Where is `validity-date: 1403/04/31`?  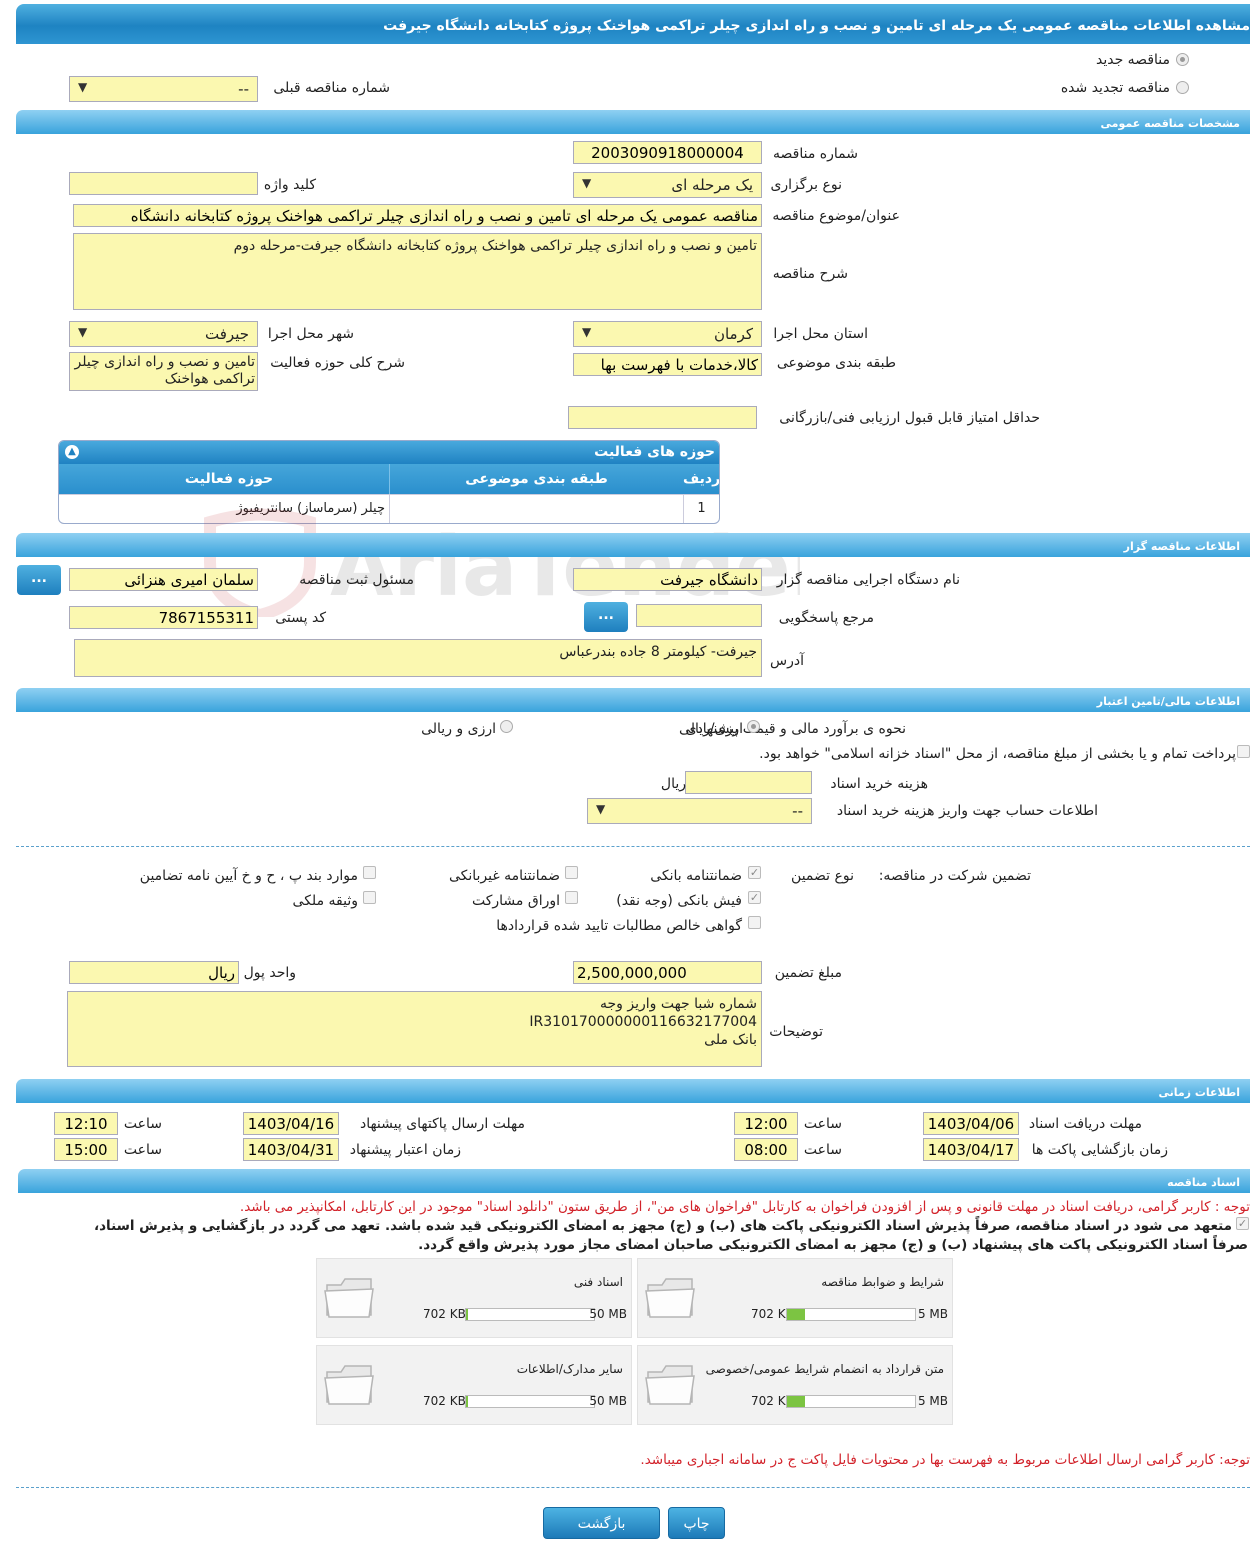
validity-date: 1403/04/31 is located at coordinates (291, 1149).